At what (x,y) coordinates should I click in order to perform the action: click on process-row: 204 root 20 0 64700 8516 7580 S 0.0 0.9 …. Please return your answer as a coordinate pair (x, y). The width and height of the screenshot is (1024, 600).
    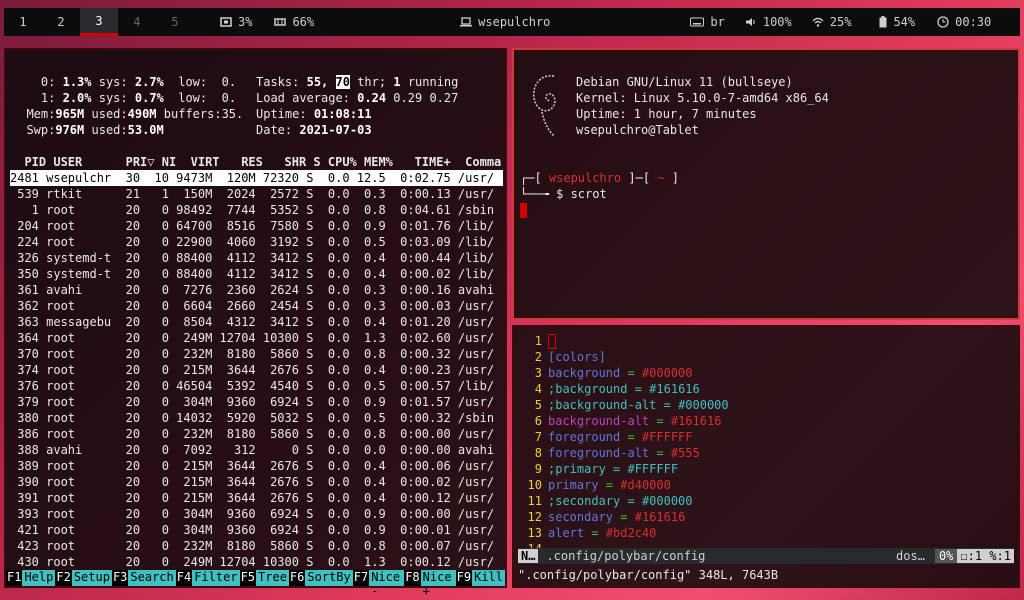
    Looking at the image, I should click on (256, 226).